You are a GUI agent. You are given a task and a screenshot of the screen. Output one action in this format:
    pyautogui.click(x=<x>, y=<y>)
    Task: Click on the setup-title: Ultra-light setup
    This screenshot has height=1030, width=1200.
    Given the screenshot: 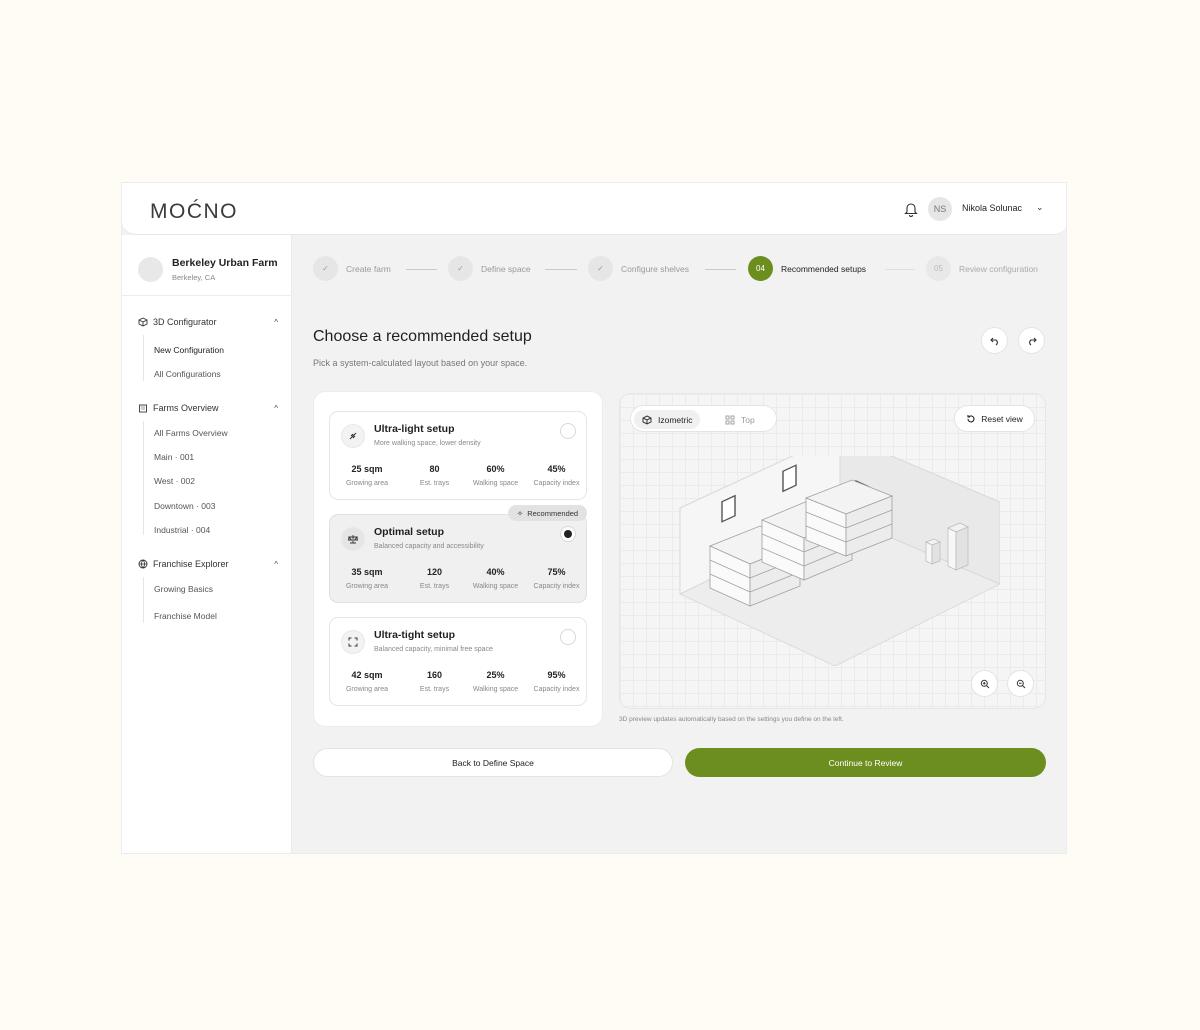 What is the action you would take?
    pyautogui.click(x=414, y=429)
    